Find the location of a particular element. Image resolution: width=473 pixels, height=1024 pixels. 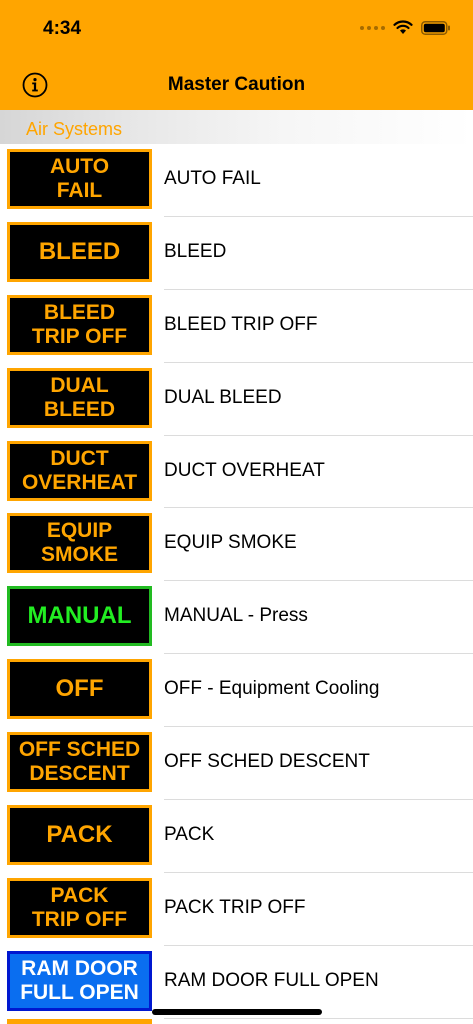

annunciator-badge: OFF SCHED DESCENT is located at coordinates (79, 762).